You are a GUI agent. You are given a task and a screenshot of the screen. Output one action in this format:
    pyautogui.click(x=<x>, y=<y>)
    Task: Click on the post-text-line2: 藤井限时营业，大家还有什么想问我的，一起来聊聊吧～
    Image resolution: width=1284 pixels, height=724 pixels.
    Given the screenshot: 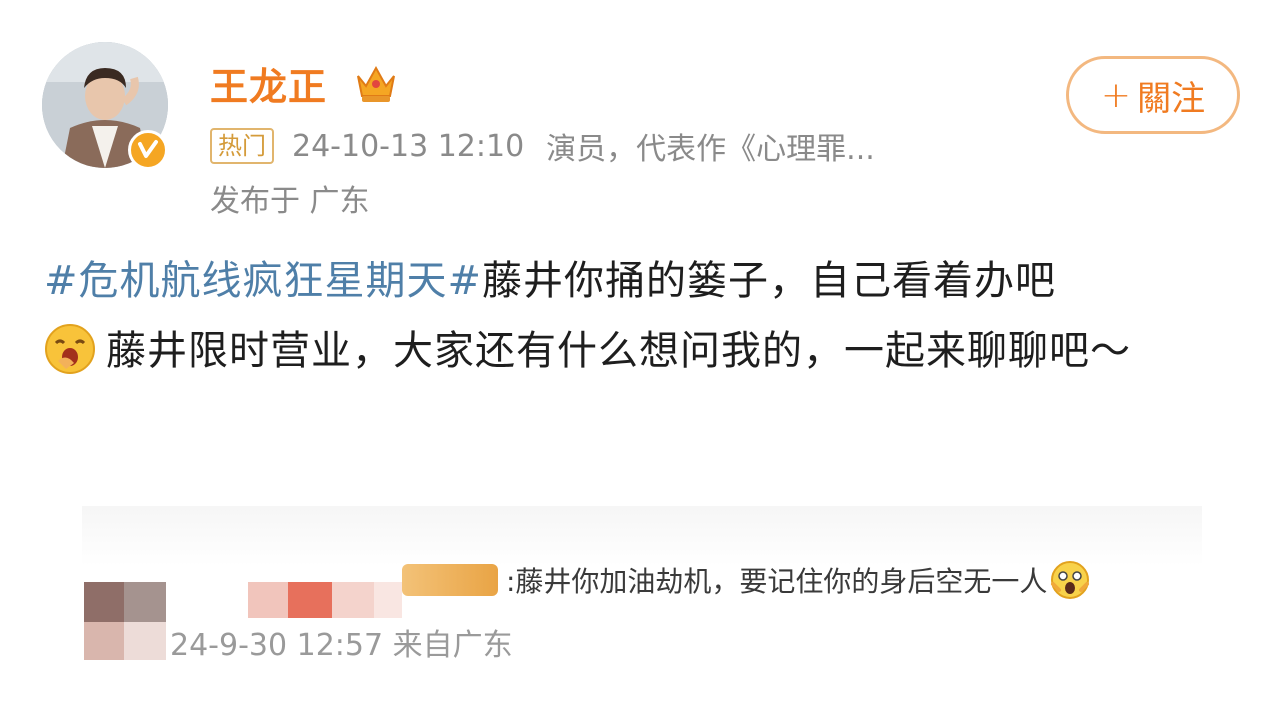 What is the action you would take?
    pyautogui.click(x=618, y=351)
    